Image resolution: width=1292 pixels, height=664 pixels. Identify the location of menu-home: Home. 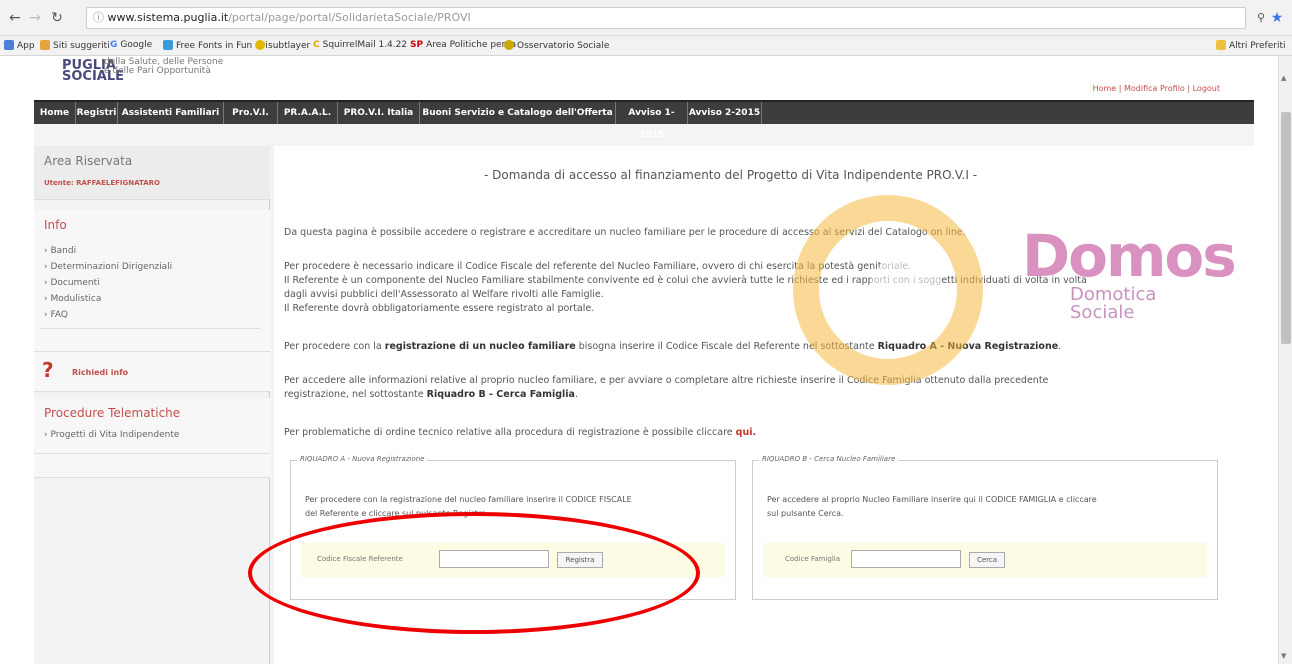
(55, 113).